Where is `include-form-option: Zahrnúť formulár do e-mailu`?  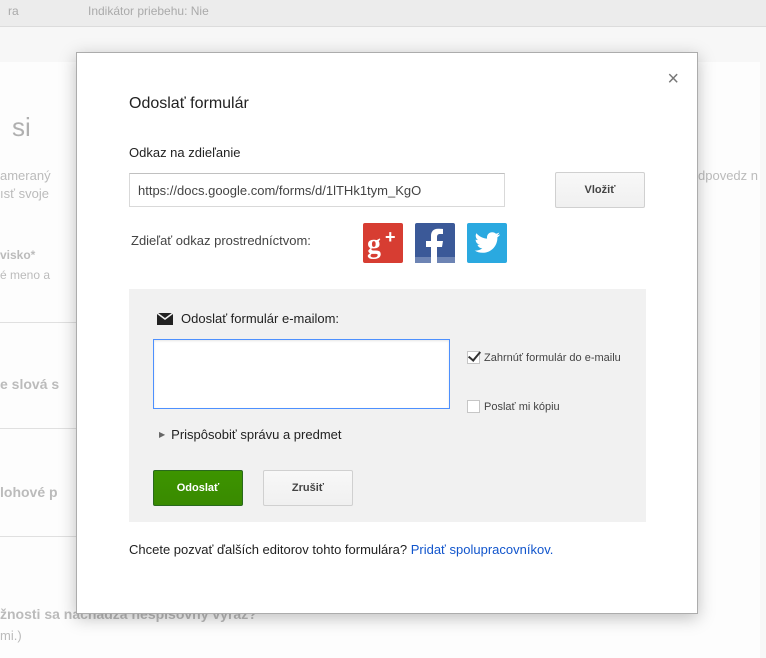 include-form-option: Zahrnúť formulár do e-mailu is located at coordinates (547, 358).